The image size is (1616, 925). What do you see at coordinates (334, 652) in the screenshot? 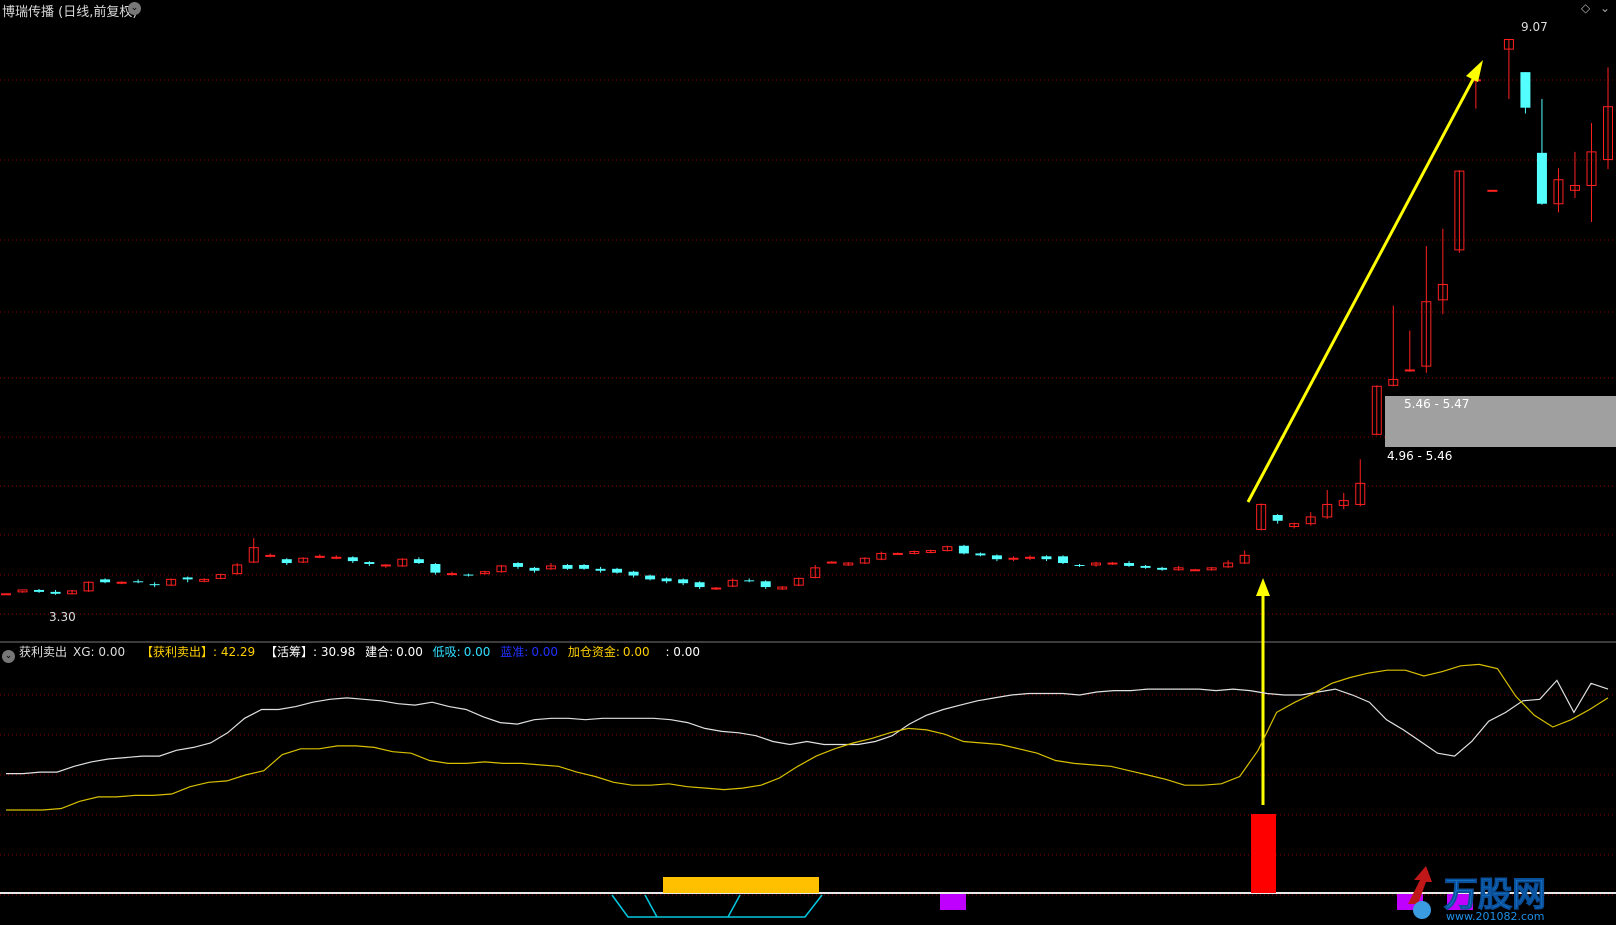
I see `active-value: : 30.98` at bounding box center [334, 652].